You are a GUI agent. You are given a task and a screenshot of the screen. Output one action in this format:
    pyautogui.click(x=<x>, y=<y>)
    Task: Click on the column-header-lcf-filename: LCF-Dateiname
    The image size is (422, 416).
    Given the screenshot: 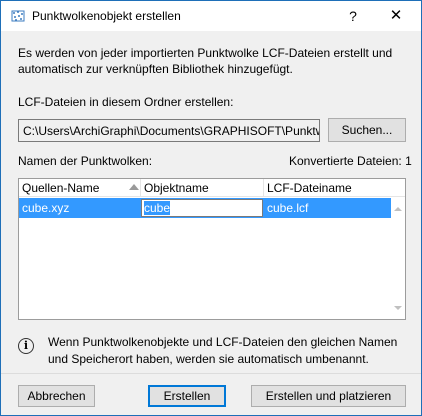 What is the action you would take?
    pyautogui.click(x=334, y=188)
    